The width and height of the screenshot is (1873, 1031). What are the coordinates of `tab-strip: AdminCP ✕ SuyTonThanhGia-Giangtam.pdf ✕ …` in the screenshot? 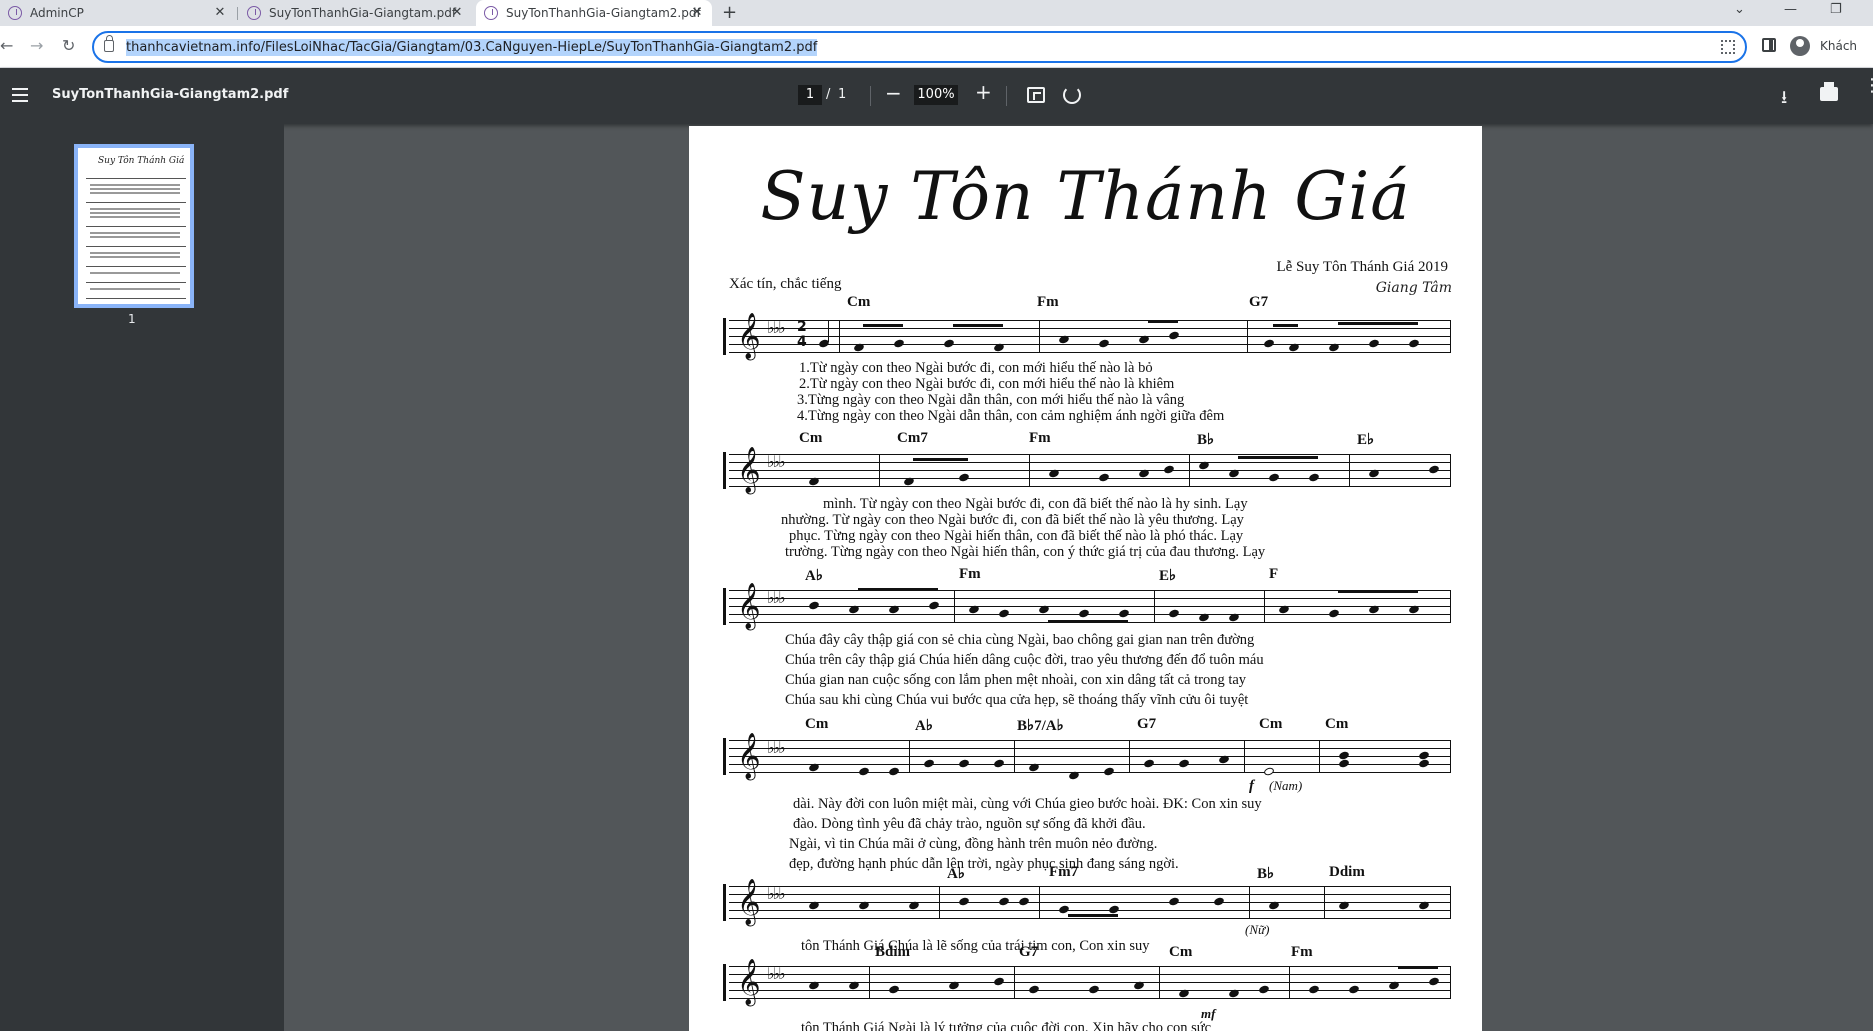 It's located at (936, 13).